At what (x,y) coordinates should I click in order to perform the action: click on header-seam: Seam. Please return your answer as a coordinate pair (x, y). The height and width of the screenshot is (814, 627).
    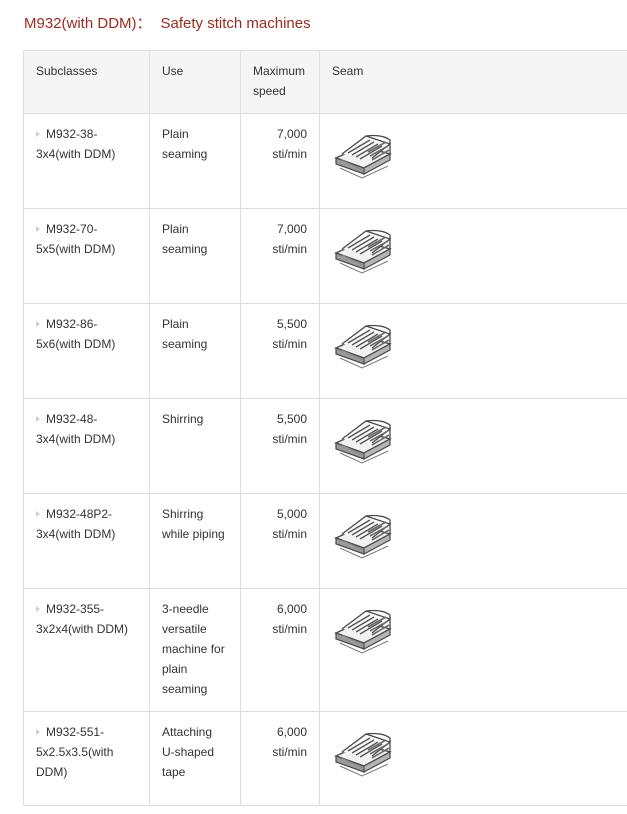
    Looking at the image, I should click on (473, 82).